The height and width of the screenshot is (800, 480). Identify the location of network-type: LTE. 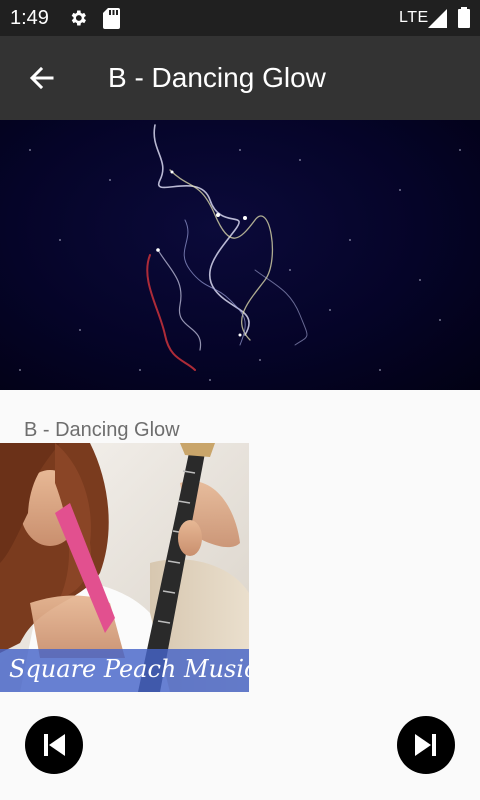
(414, 17).